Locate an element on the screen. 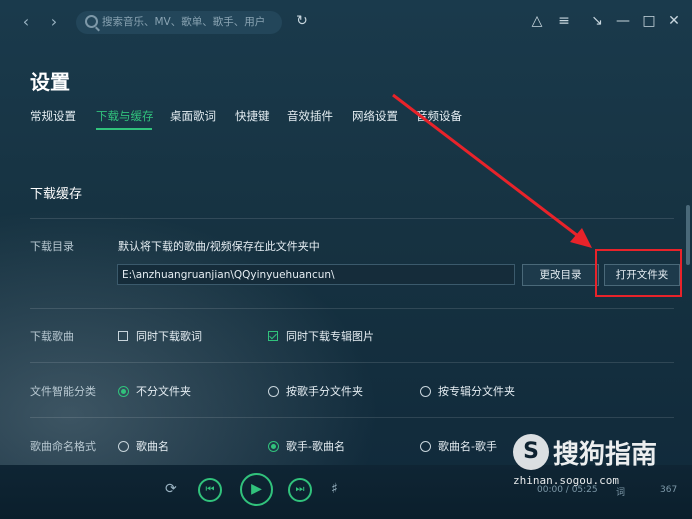 This screenshot has height=519, width=692. sogou-logo-icon: S is located at coordinates (531, 452).